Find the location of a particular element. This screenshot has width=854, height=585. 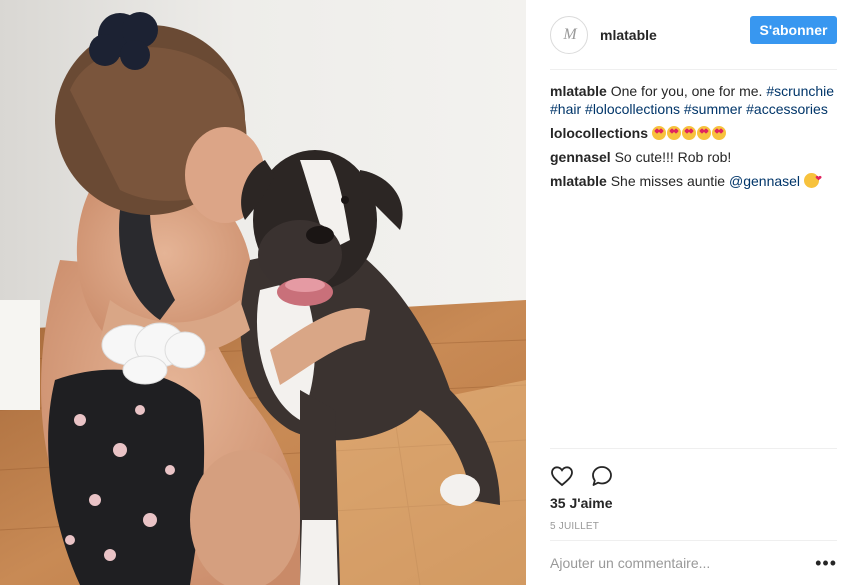

hashtag-link: #scrunchie is located at coordinates (800, 91).